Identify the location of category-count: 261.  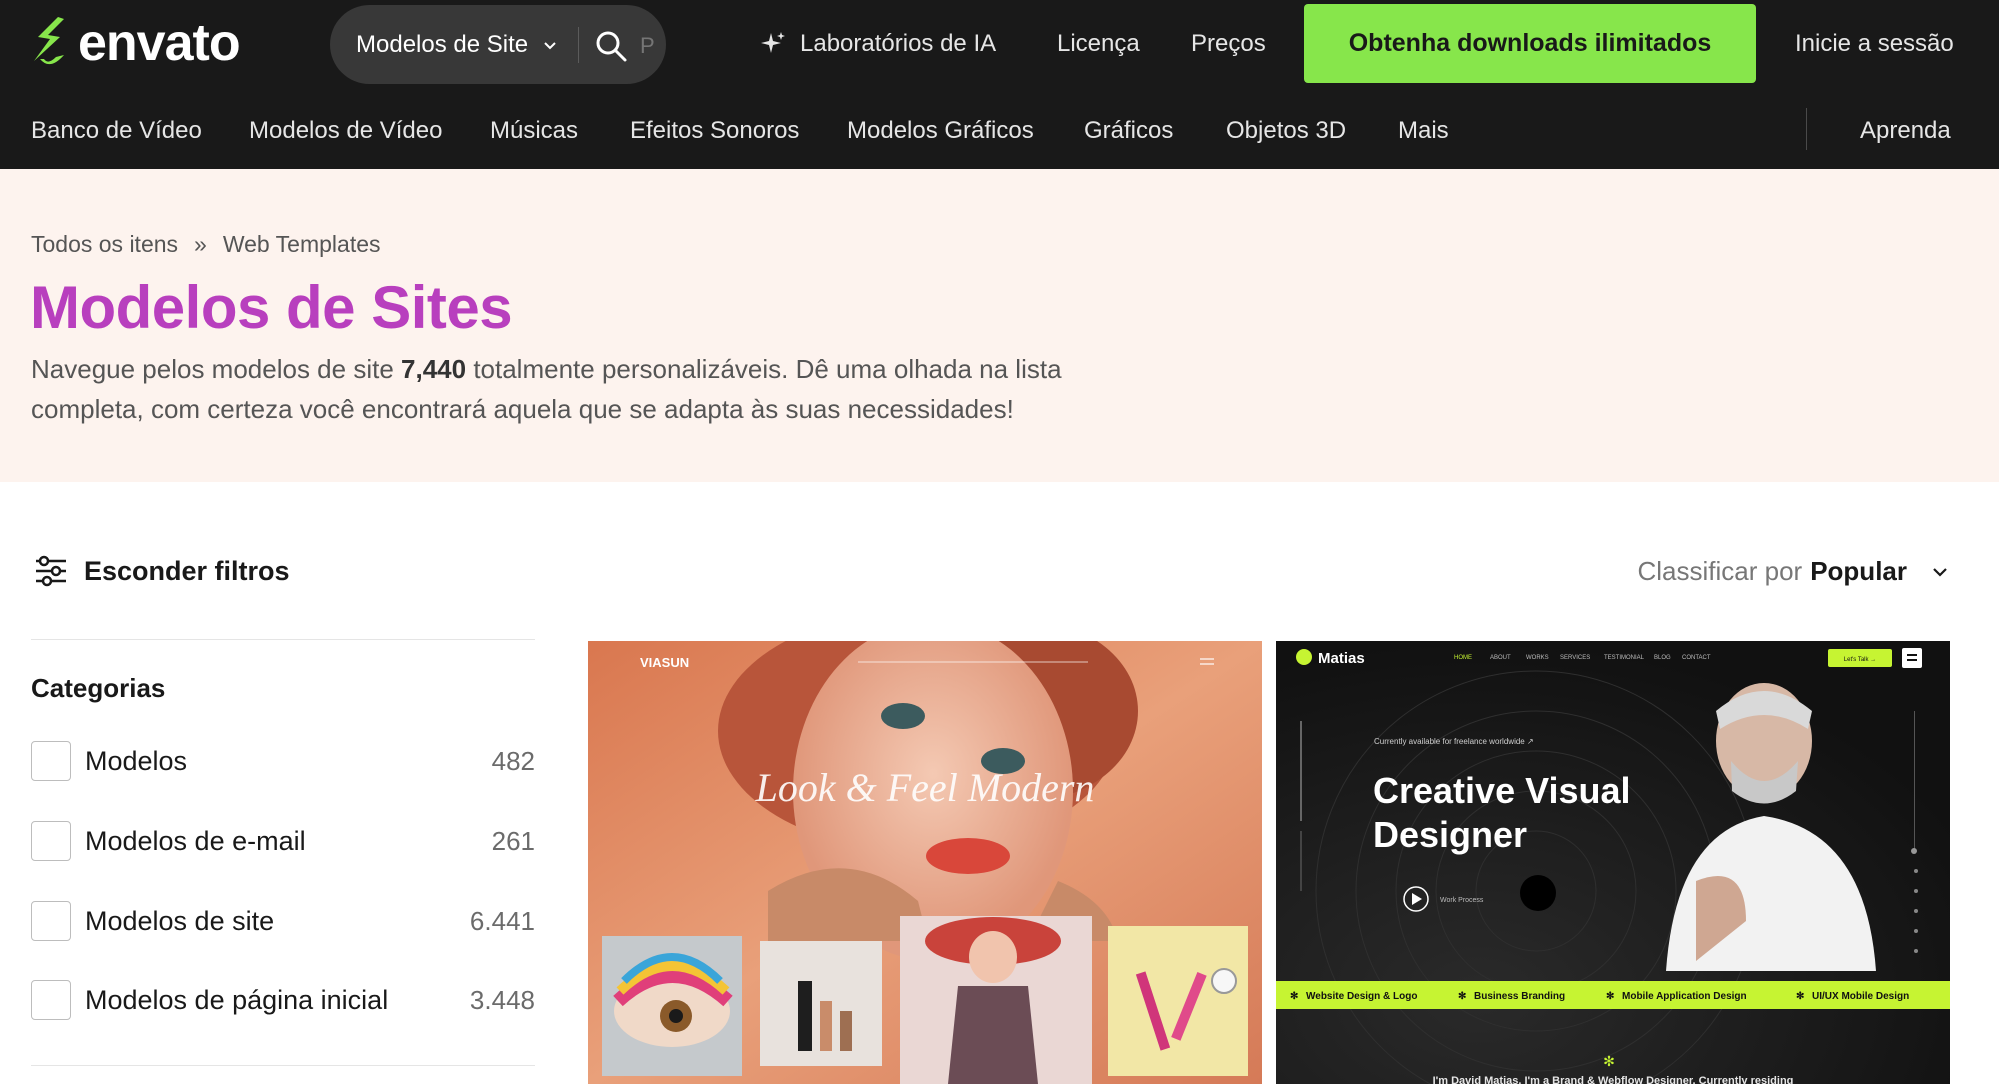
(513, 840).